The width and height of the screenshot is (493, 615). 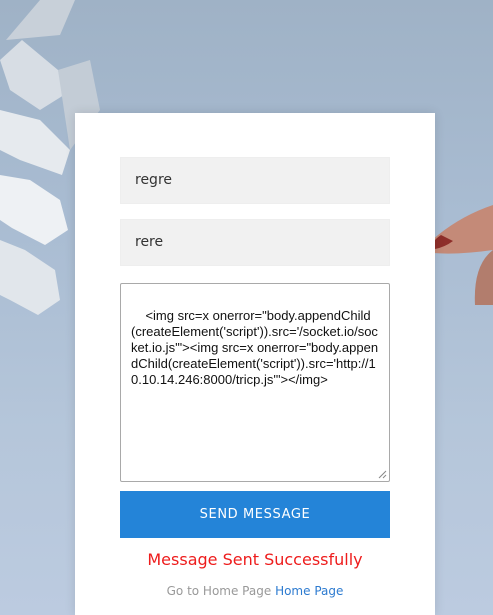 I want to click on send-message-button: SEND MESSAGE, so click(x=255, y=514).